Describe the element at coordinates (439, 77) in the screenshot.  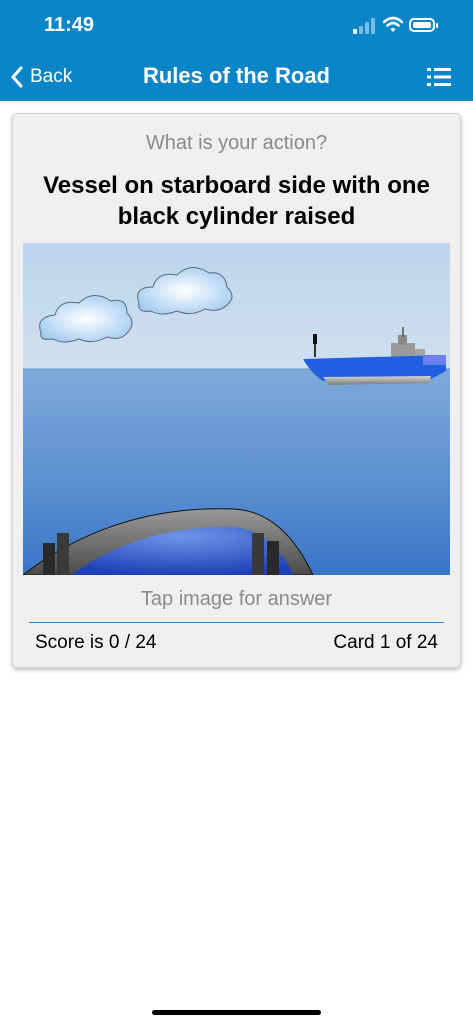
I see `list-icon` at that location.